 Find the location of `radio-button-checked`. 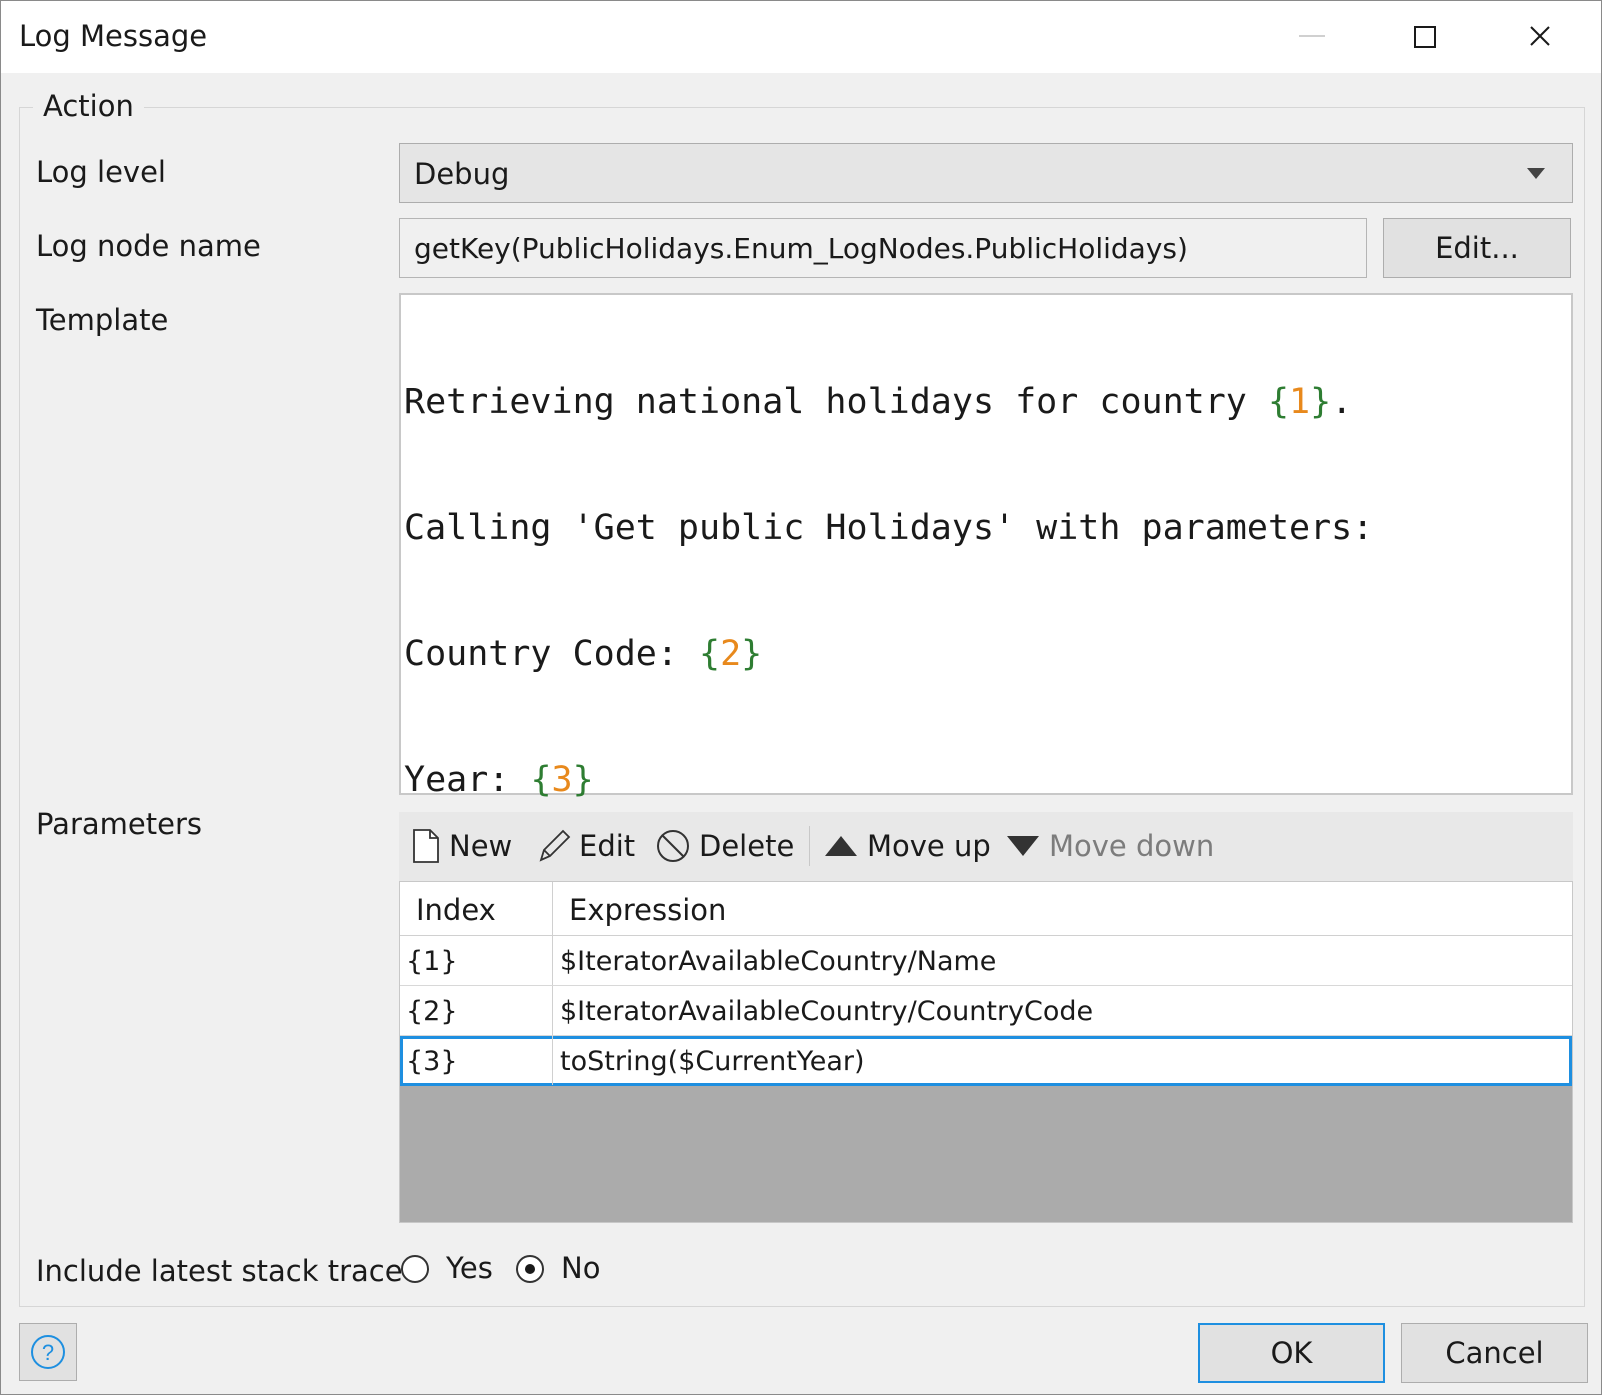

radio-button-checked is located at coordinates (530, 1269).